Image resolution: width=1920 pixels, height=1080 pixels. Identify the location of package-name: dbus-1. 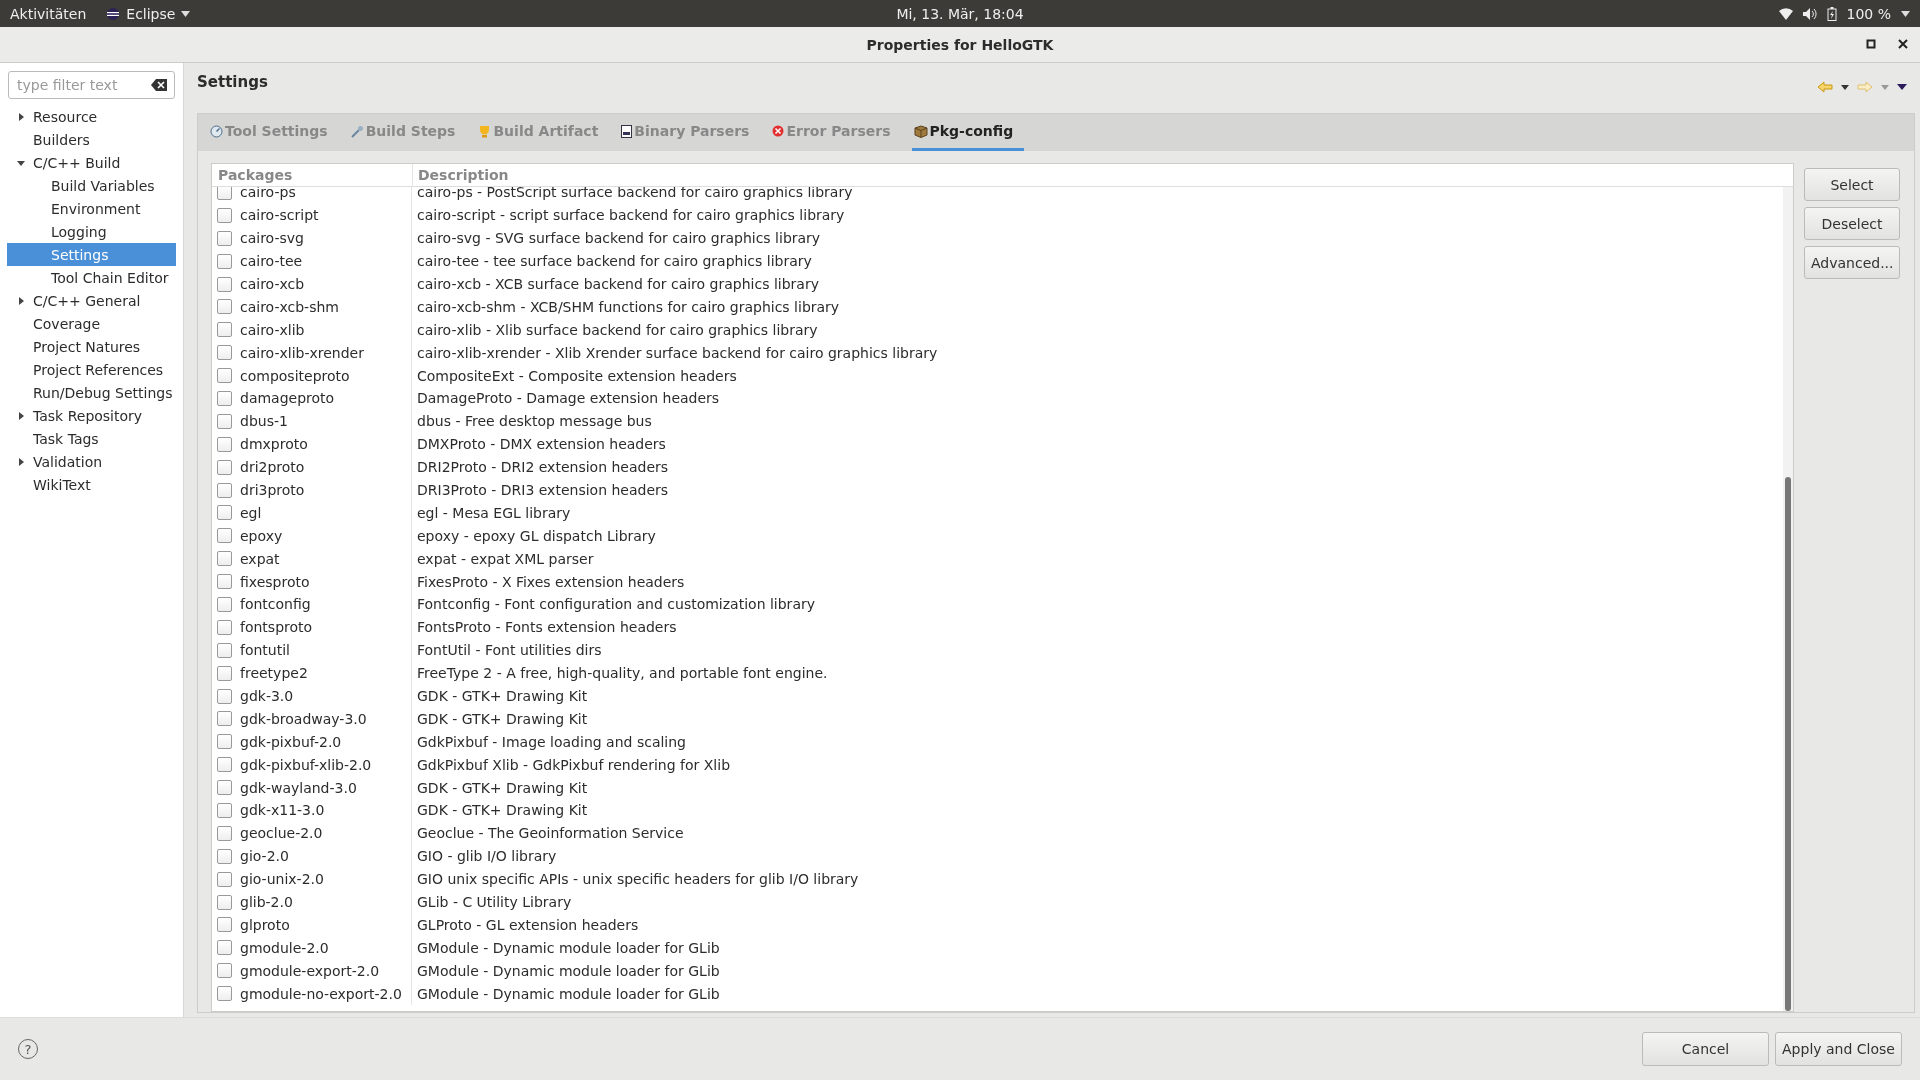
(264, 421).